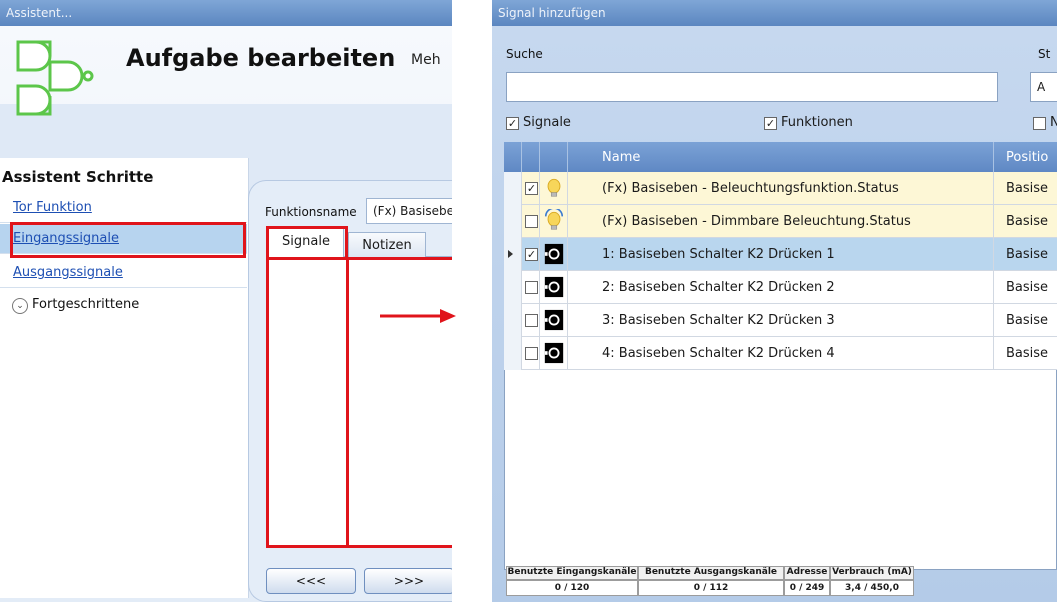  Describe the element at coordinates (718, 320) in the screenshot. I see `signal-name: 3: Basiseben Schalter K2 Drücken 3` at that location.